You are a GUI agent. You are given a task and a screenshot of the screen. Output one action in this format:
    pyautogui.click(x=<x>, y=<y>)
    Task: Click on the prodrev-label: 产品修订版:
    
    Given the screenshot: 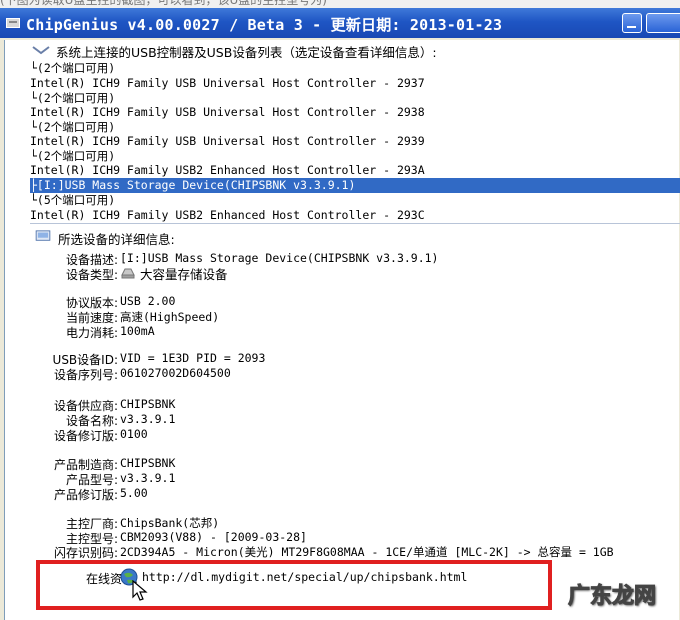 What is the action you would take?
    pyautogui.click(x=85, y=495)
    